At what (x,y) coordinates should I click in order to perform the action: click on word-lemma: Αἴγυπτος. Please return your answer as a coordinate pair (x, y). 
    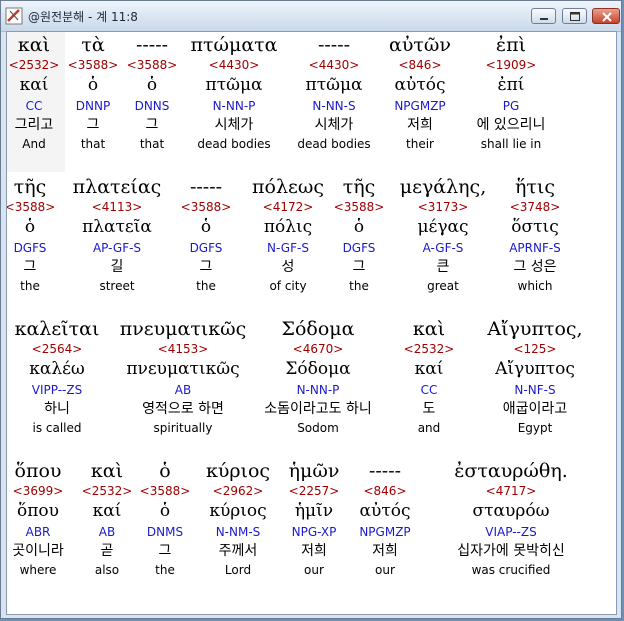
    Looking at the image, I should click on (535, 369).